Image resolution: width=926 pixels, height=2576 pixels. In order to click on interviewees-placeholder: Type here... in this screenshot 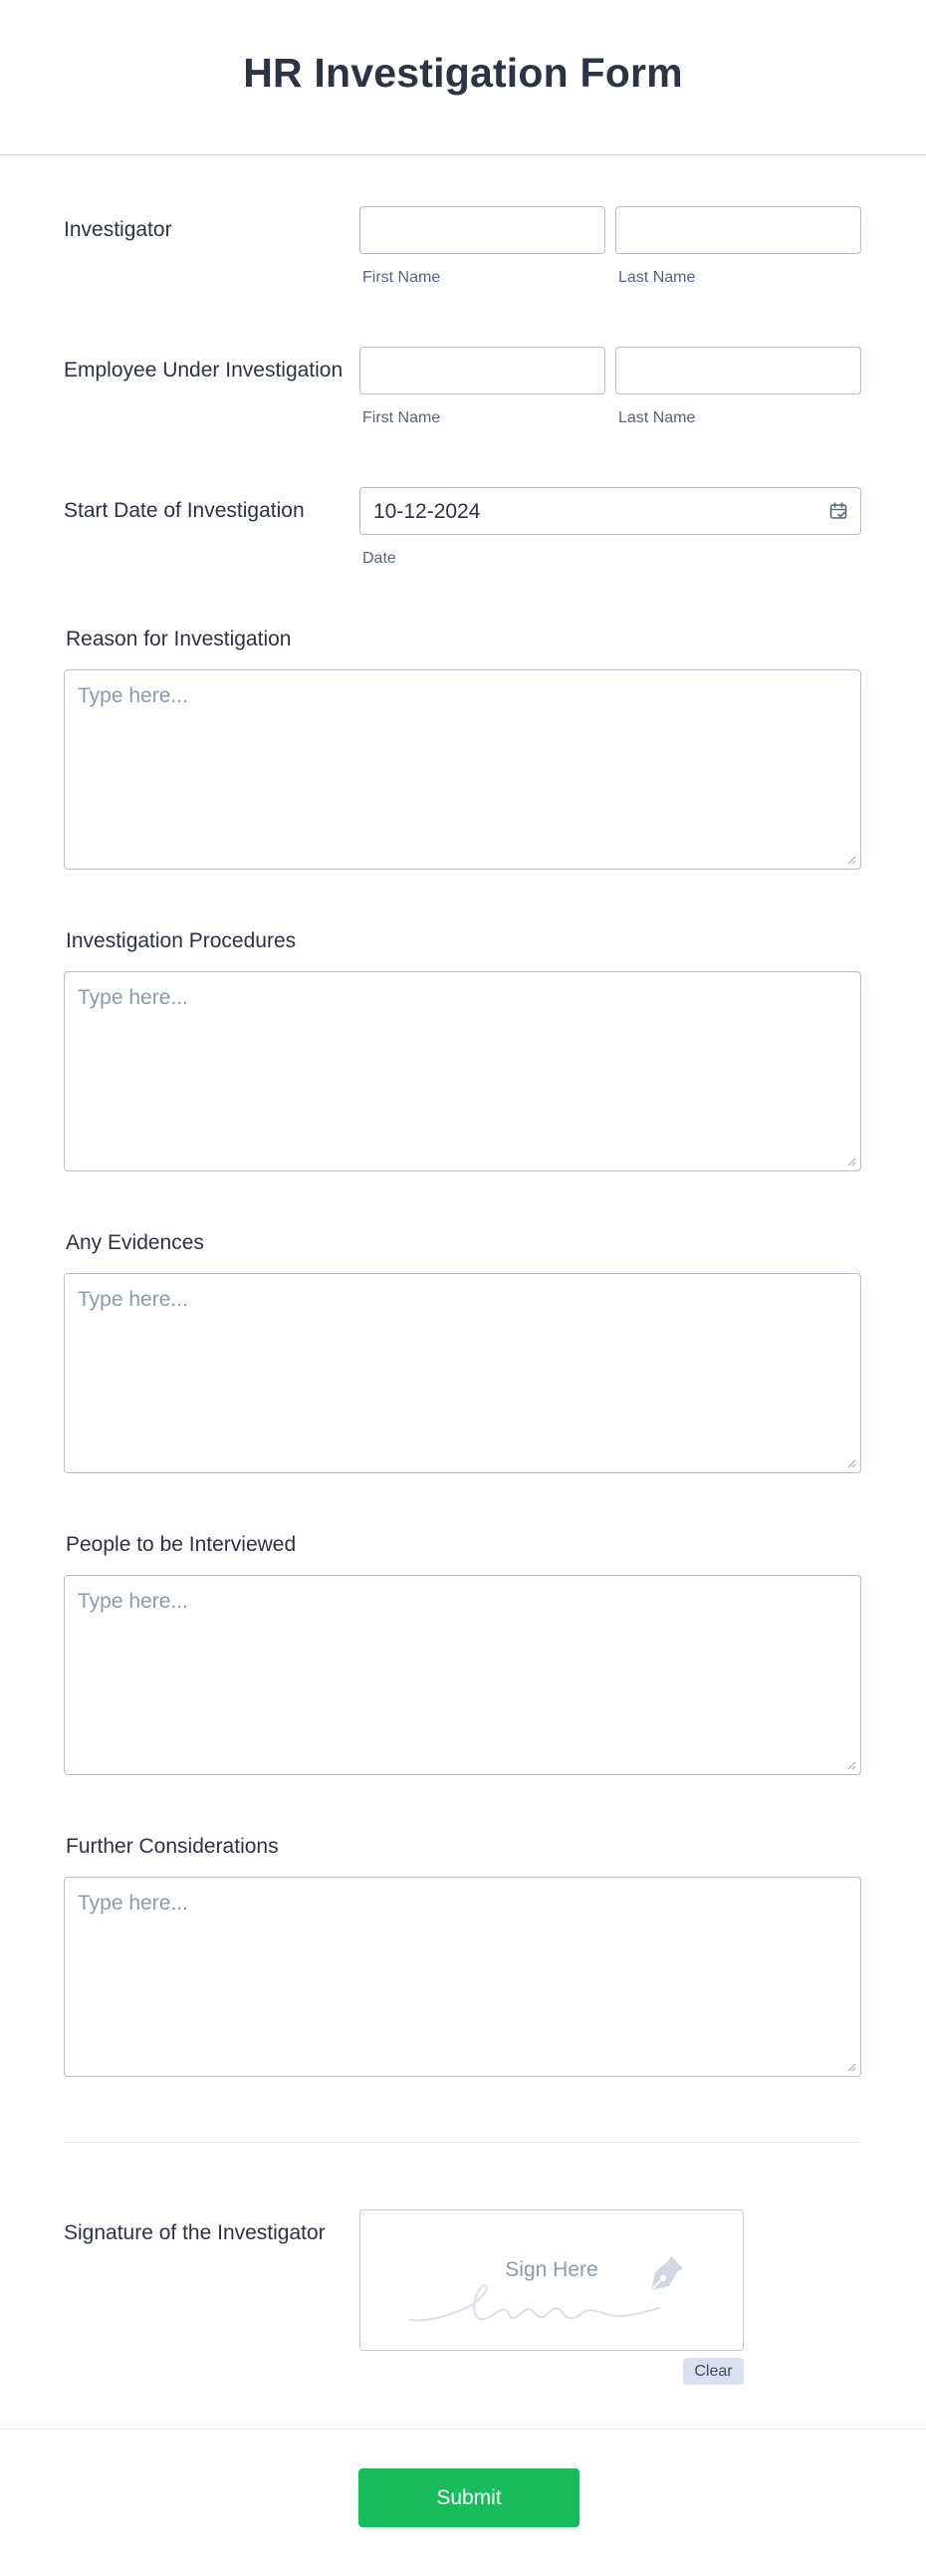, I will do `click(133, 1601)`.